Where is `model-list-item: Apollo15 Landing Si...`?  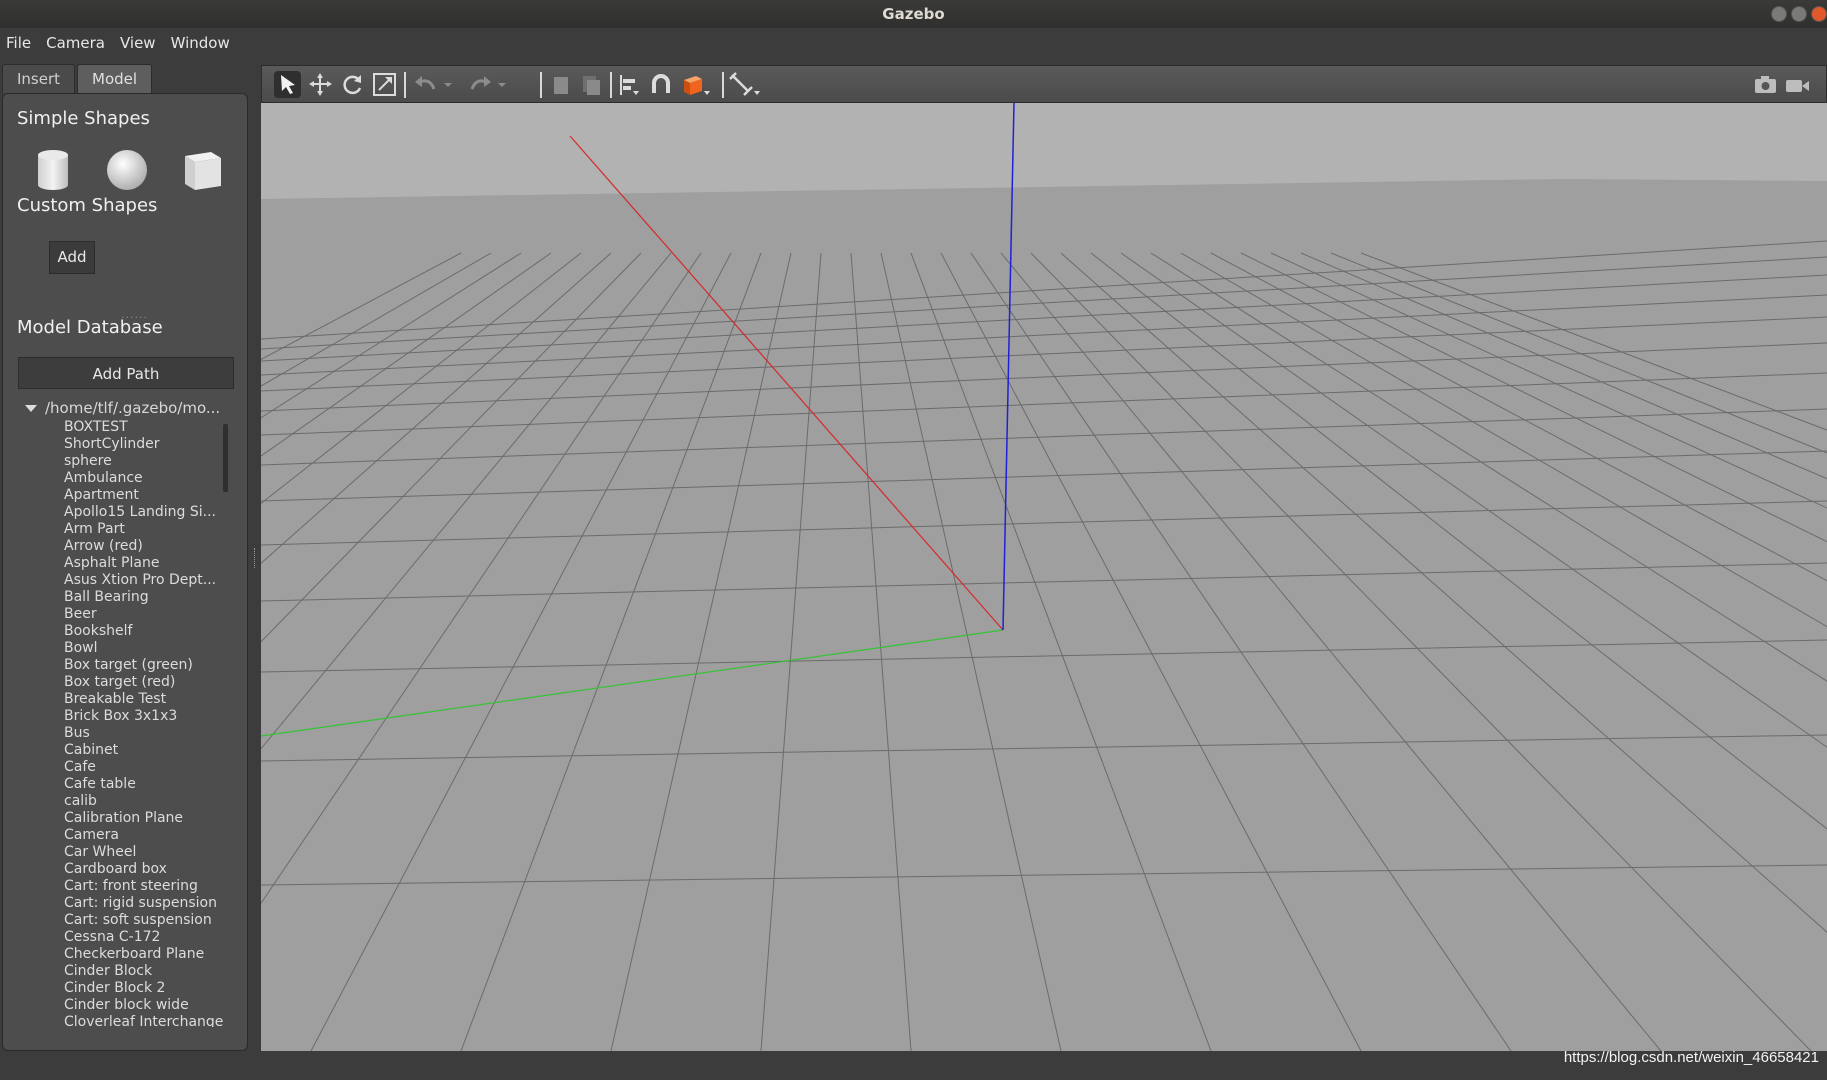
model-list-item: Apollo15 Landing Si... is located at coordinates (143, 512).